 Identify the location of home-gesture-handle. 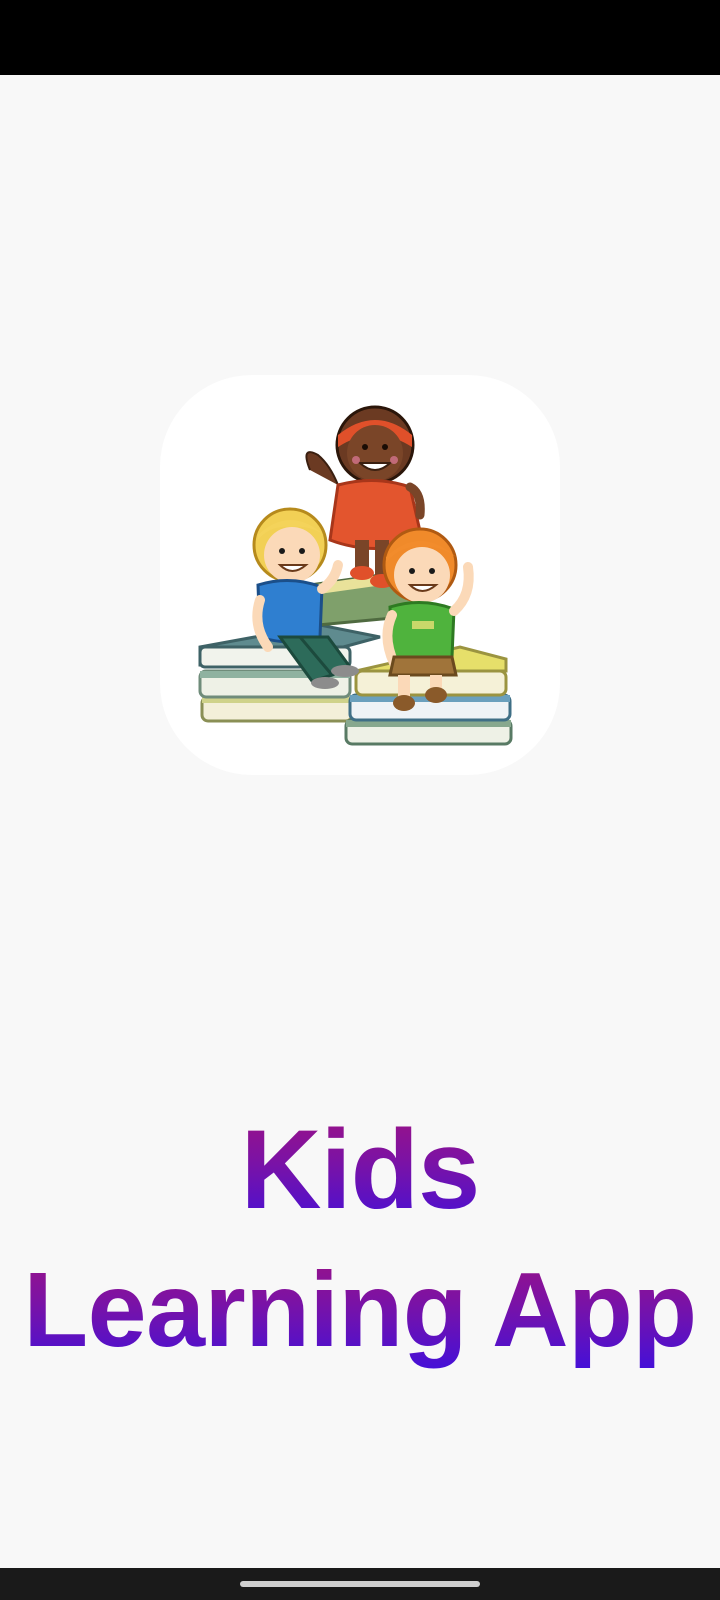
(360, 1584).